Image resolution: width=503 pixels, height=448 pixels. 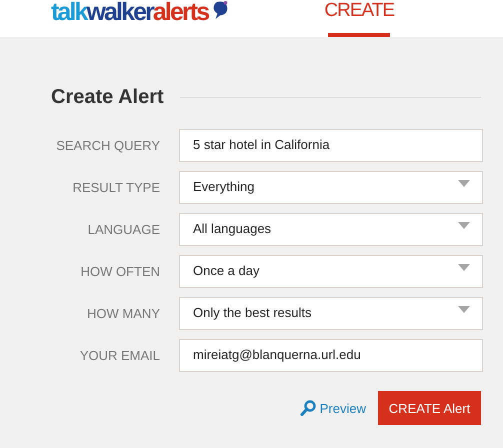 I want to click on input-field: 5 star hotel in California, so click(x=331, y=145).